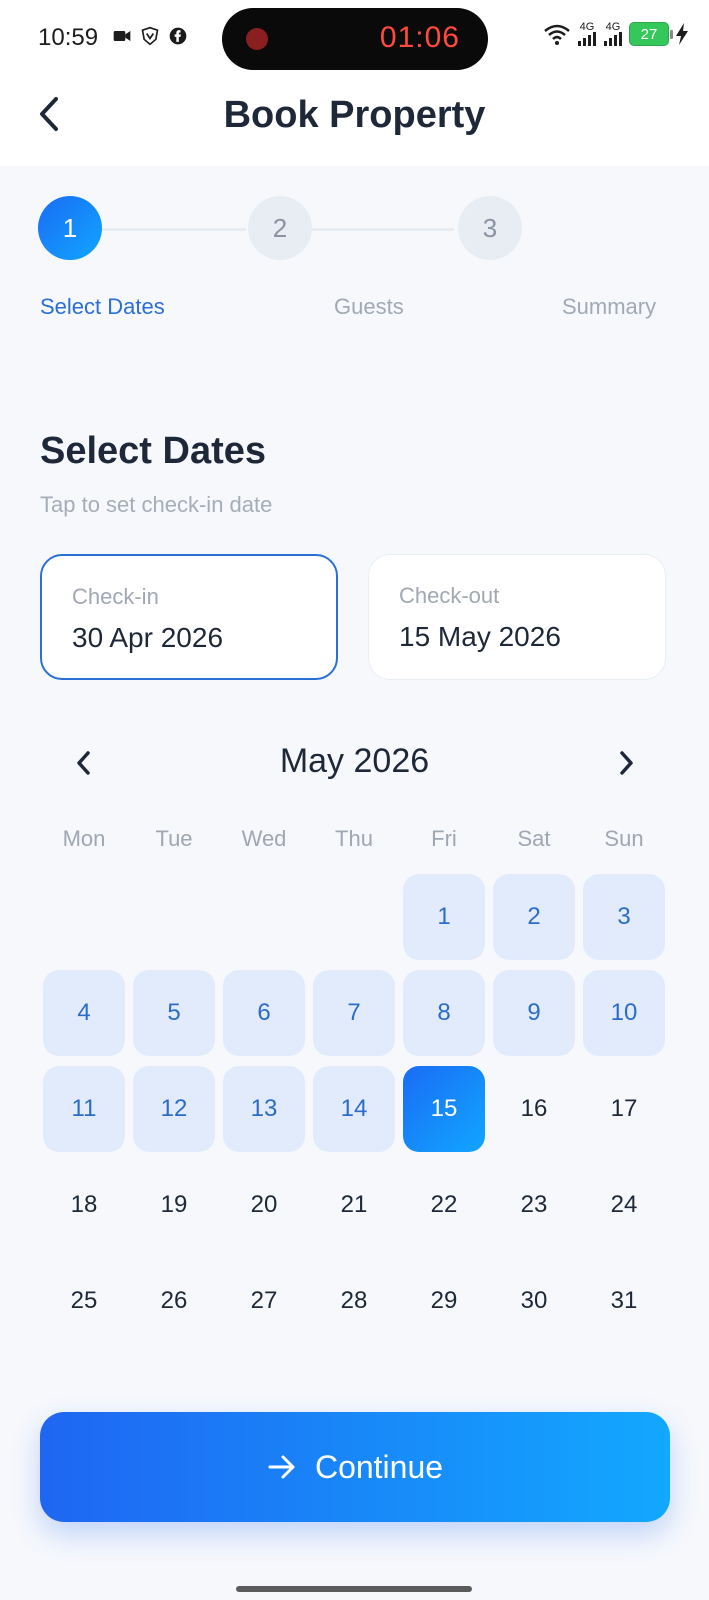 The image size is (709, 1600). I want to click on recording-pill: 01:06, so click(355, 39).